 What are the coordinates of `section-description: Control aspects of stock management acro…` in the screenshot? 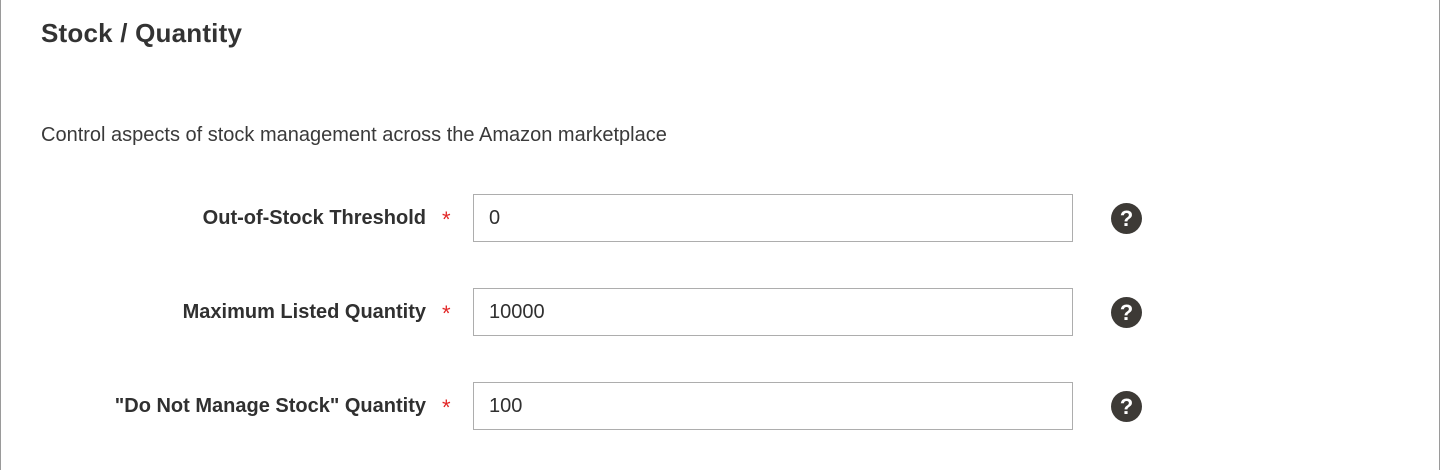 It's located at (354, 135).